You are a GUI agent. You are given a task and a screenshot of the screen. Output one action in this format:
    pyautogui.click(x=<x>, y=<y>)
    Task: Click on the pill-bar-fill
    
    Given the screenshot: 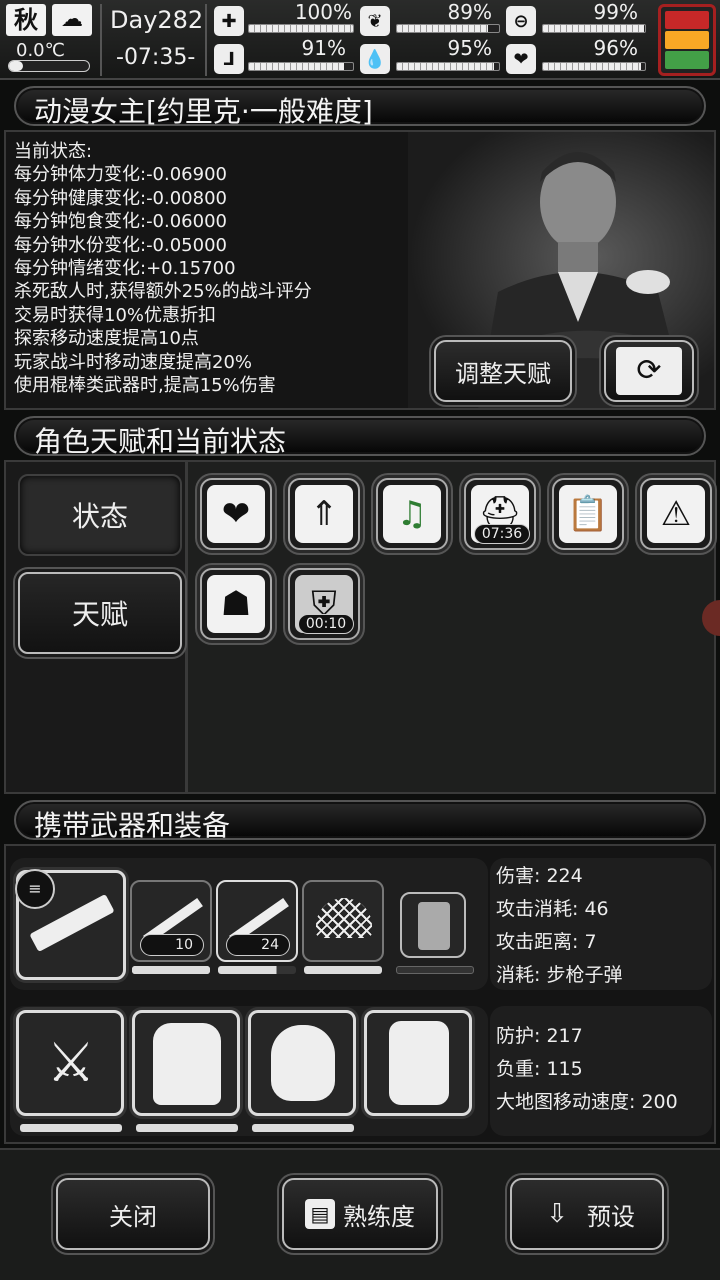 What is the action you would take?
    pyautogui.click(x=593, y=28)
    